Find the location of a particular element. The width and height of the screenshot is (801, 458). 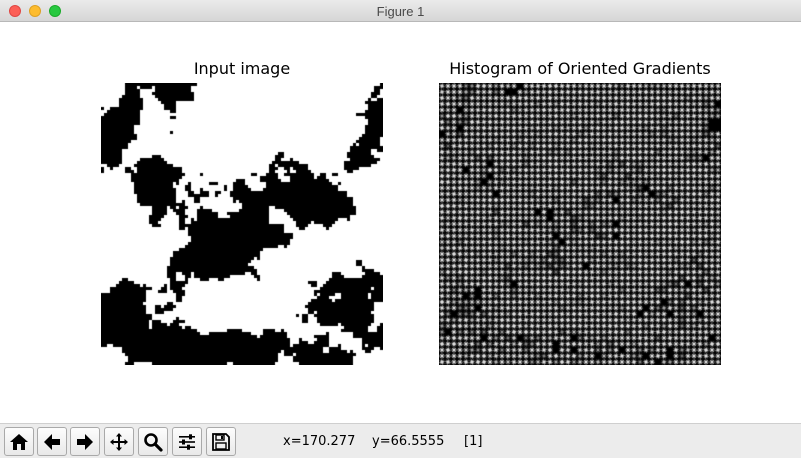

back-button is located at coordinates (52, 441).